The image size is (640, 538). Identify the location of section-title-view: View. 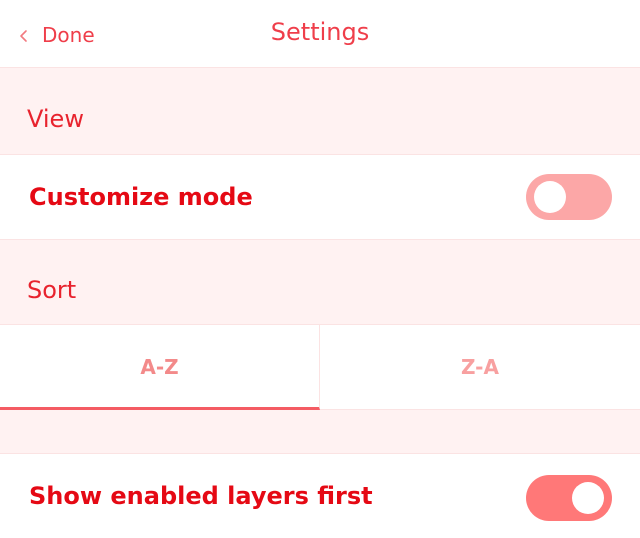
(55, 119).